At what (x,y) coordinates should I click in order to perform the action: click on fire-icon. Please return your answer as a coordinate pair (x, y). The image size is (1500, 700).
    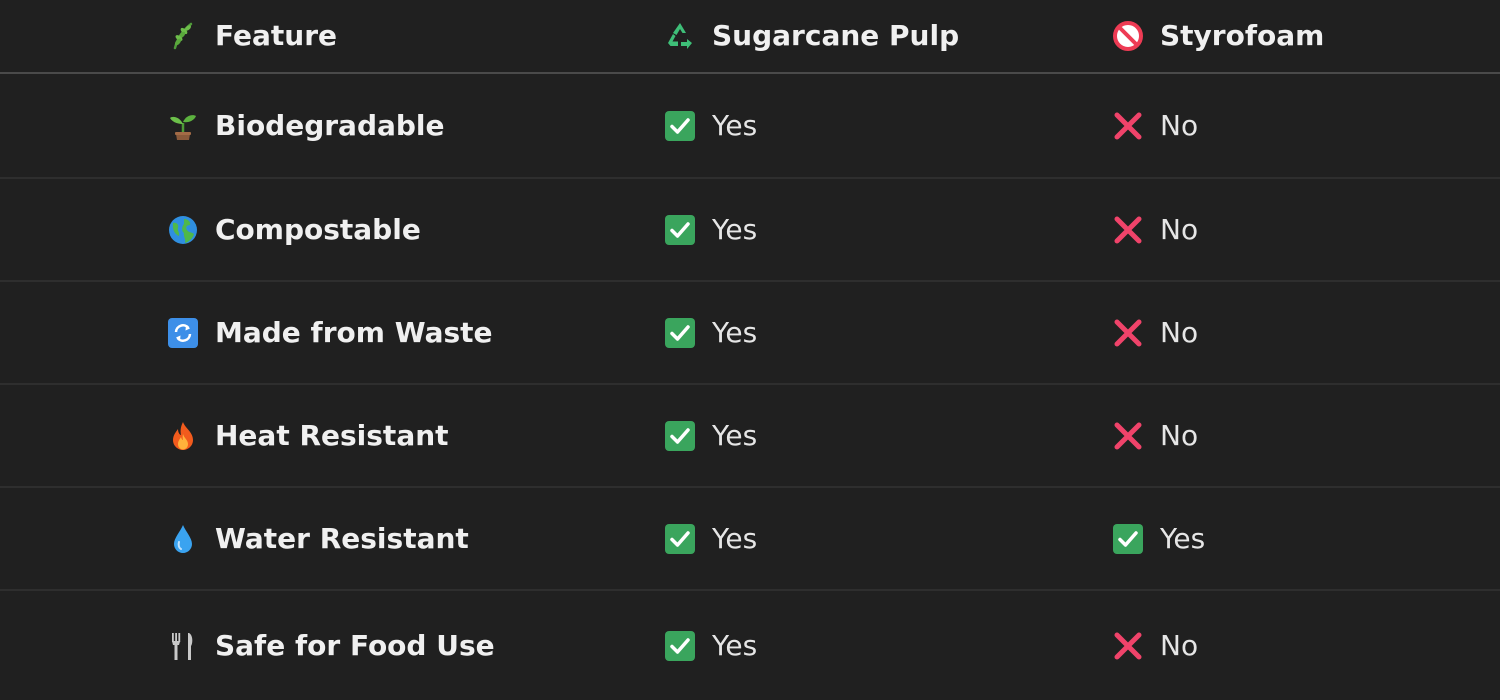
    Looking at the image, I should click on (183, 436).